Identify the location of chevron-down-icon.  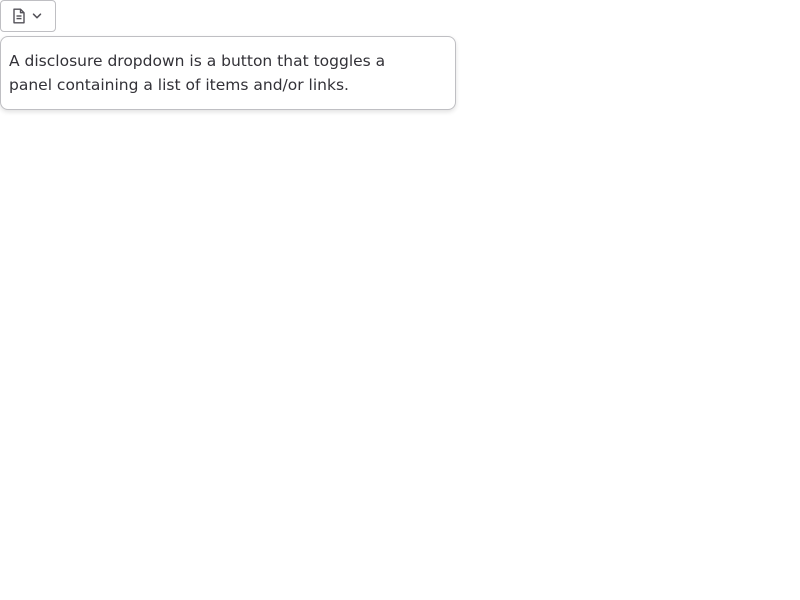
(37, 16).